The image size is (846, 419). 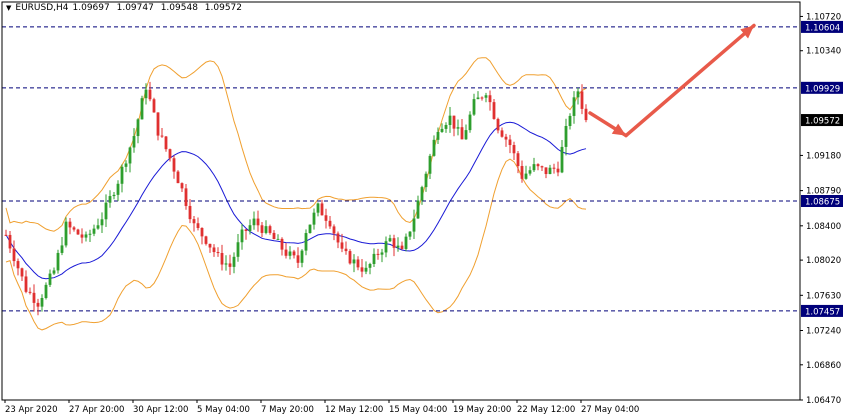 I want to click on y-tick-label: 1.06860, so click(x=823, y=366).